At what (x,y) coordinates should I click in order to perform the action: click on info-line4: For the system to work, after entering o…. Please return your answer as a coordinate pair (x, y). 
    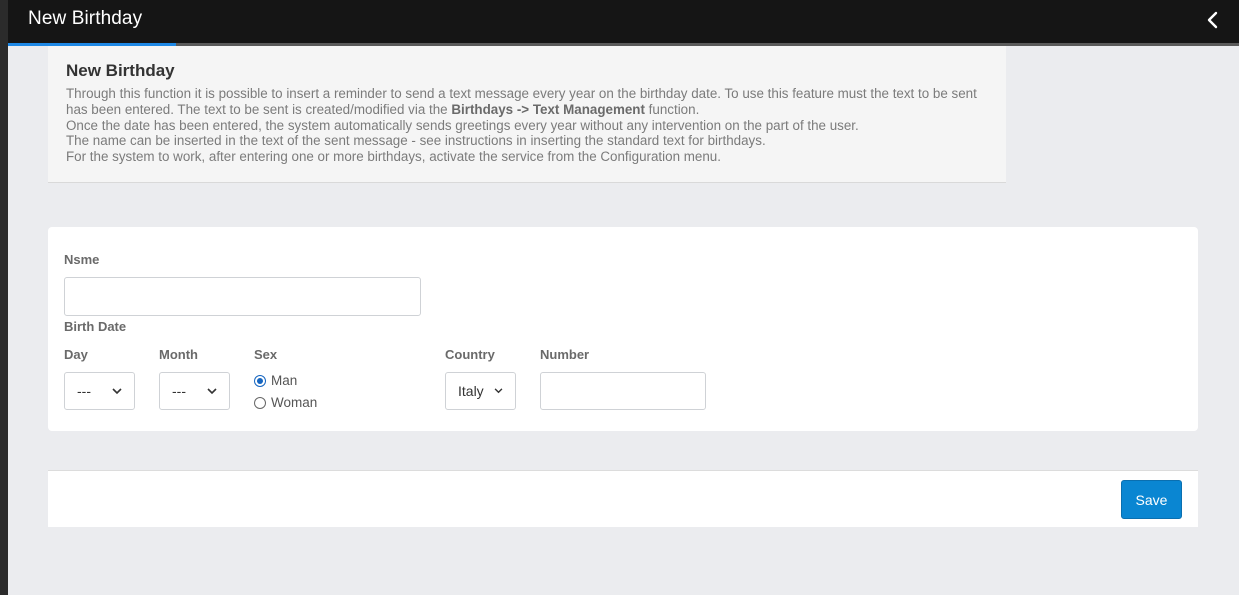
    Looking at the image, I should click on (393, 157).